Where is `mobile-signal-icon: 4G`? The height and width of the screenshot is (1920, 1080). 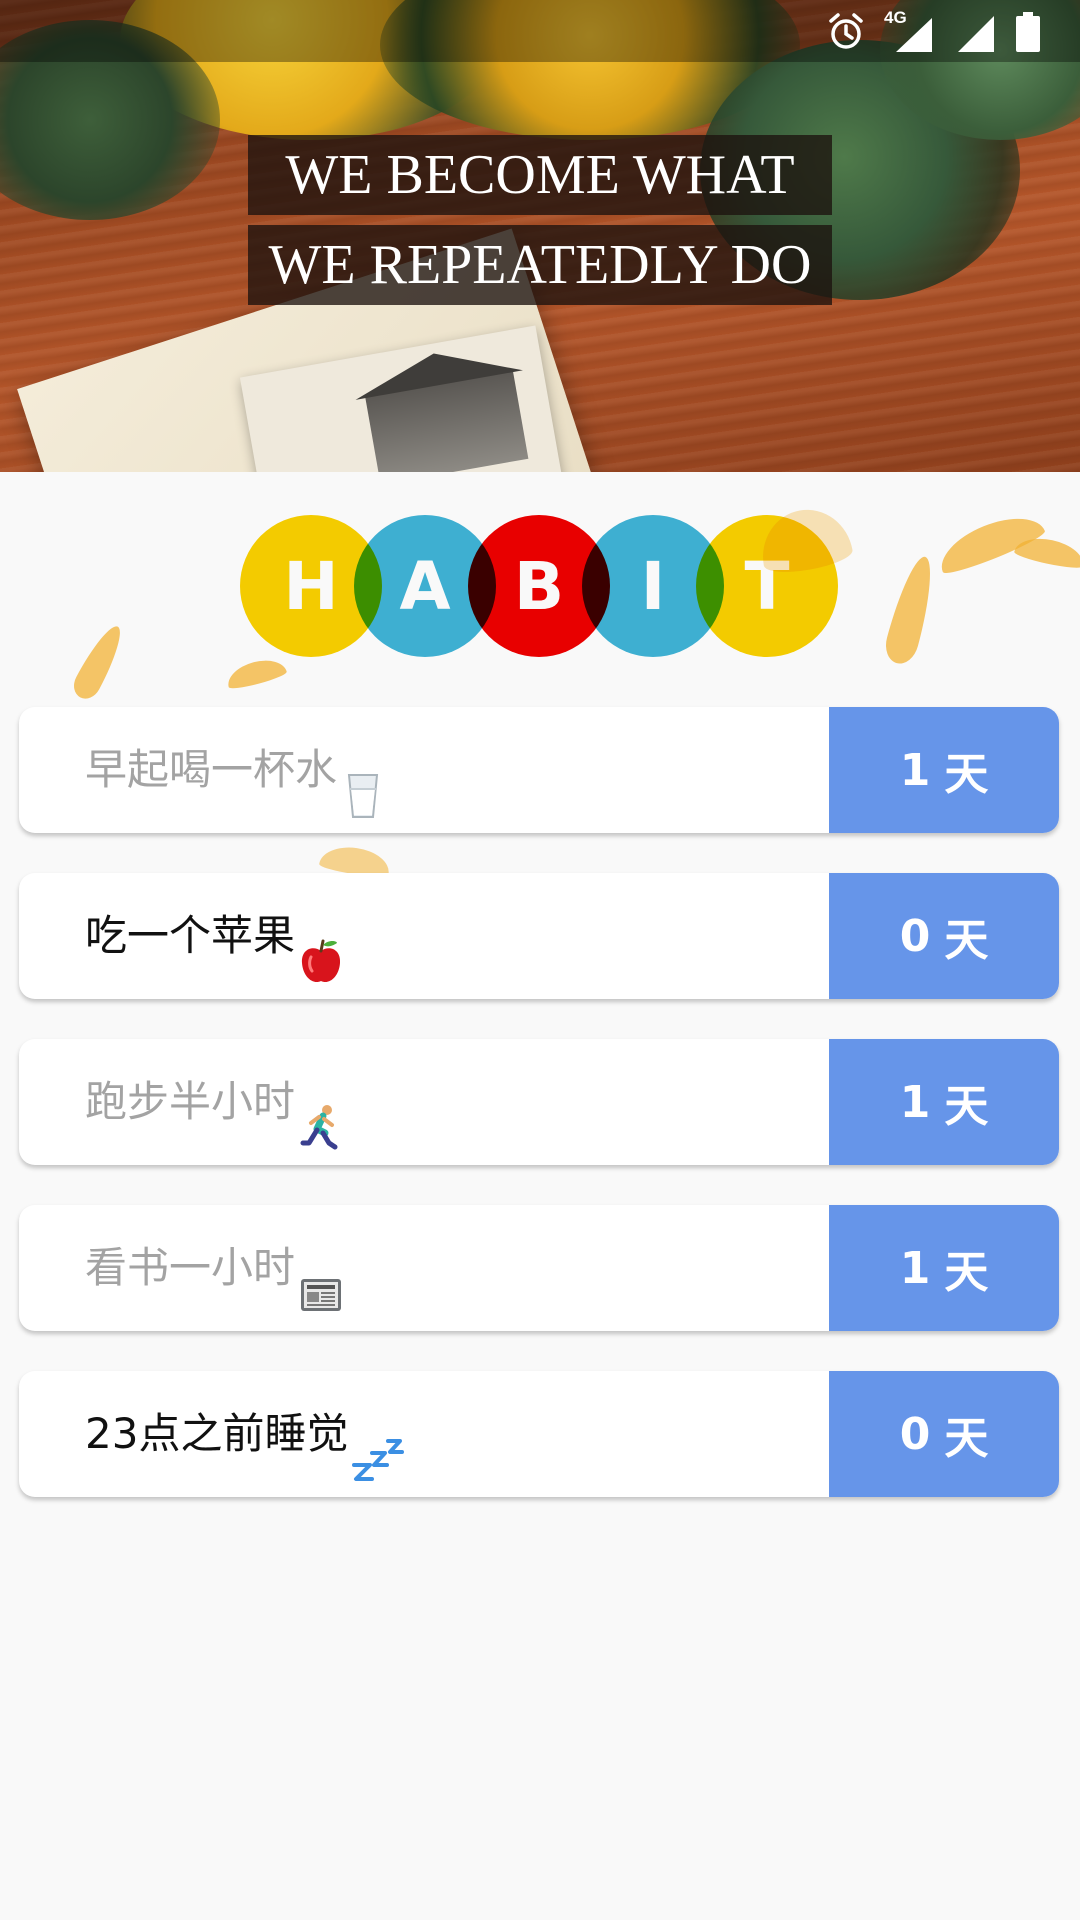 mobile-signal-icon: 4G is located at coordinates (909, 31).